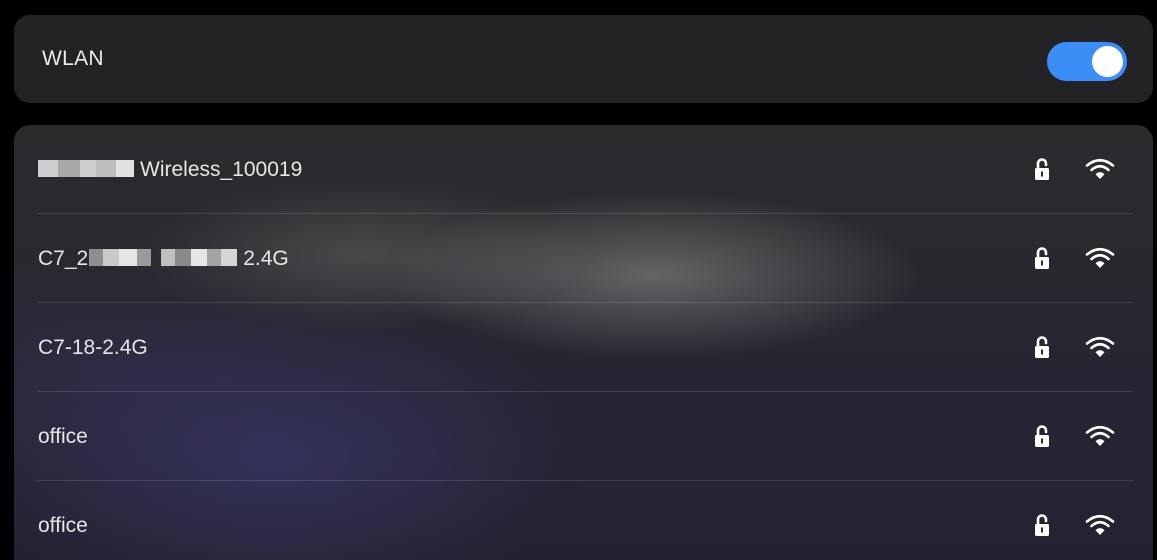 Image resolution: width=1157 pixels, height=560 pixels. Describe the element at coordinates (221, 169) in the screenshot. I see `network-name: Wireless_100019` at that location.